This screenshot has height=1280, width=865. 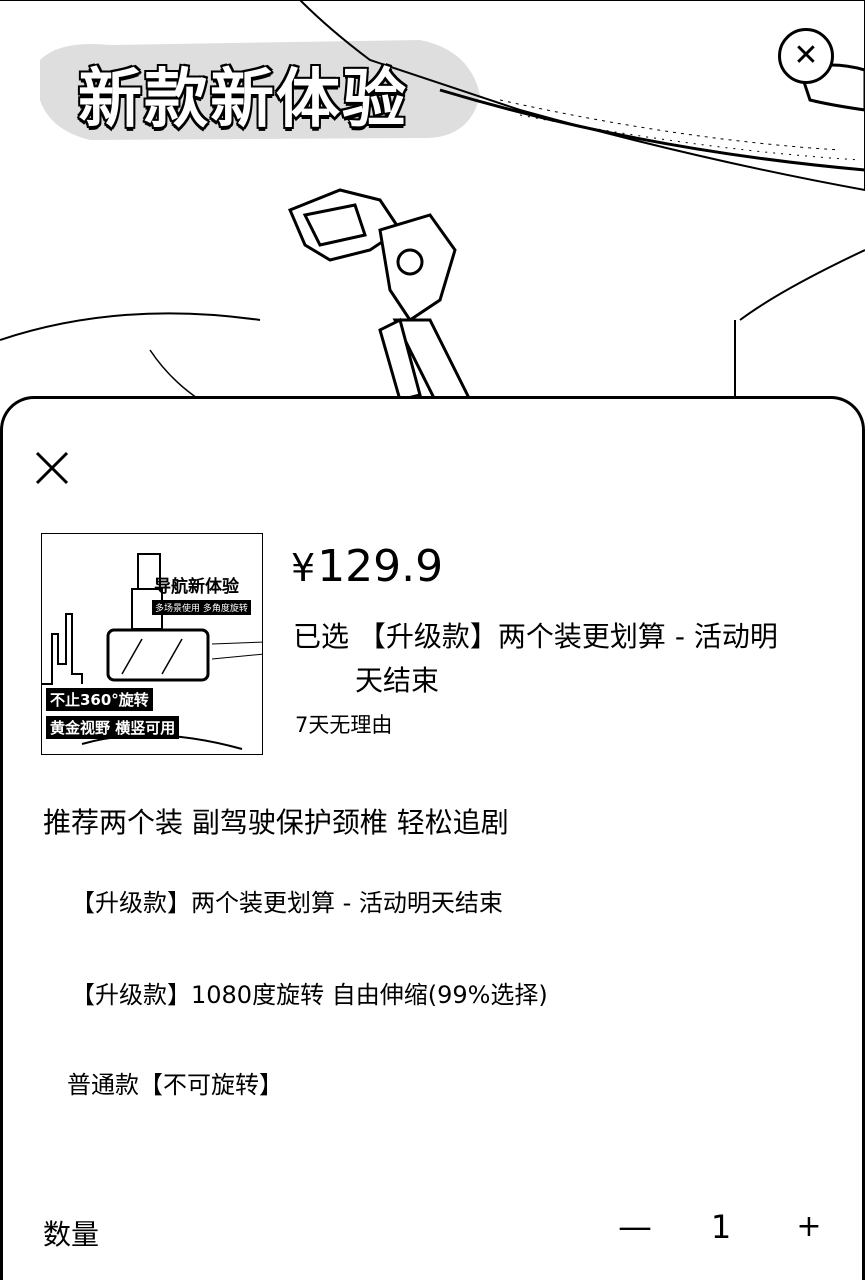 I want to click on return-policy: 7天无理由, so click(x=344, y=725).